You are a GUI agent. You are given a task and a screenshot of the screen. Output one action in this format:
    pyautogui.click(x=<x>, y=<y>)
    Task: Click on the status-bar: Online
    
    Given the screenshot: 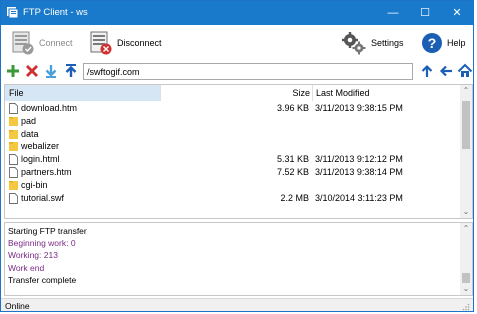 What is the action you would take?
    pyautogui.click(x=237, y=304)
    